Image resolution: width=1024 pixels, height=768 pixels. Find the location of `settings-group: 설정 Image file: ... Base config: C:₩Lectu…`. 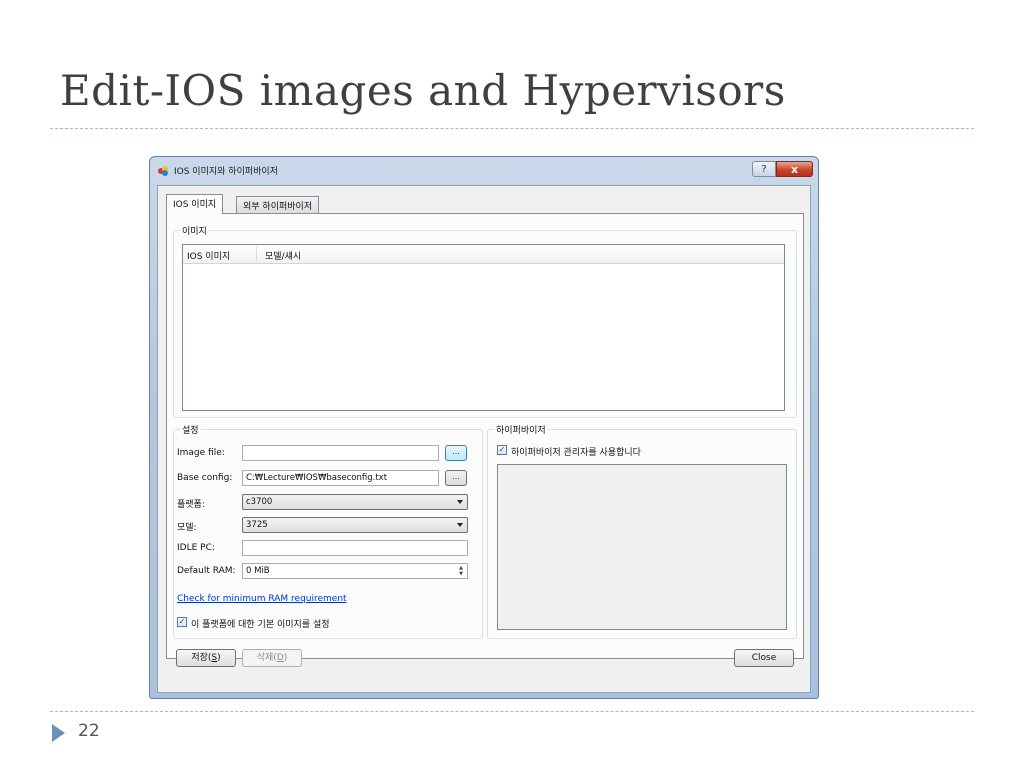

settings-group: 설정 Image file: ... Base config: C:₩Lectu… is located at coordinates (328, 531).